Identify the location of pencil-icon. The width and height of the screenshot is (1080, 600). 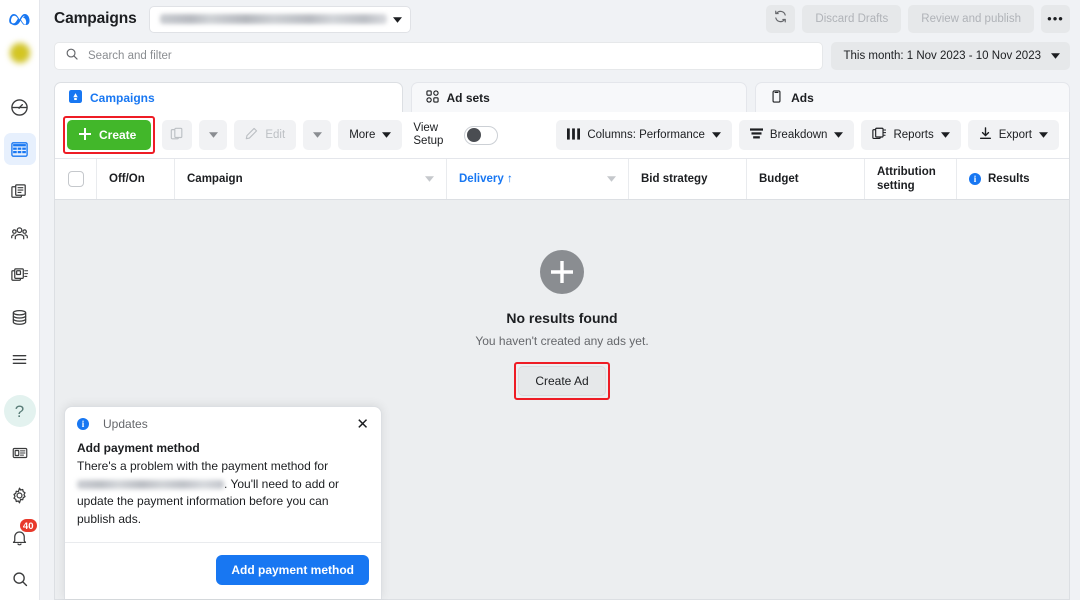
(251, 135).